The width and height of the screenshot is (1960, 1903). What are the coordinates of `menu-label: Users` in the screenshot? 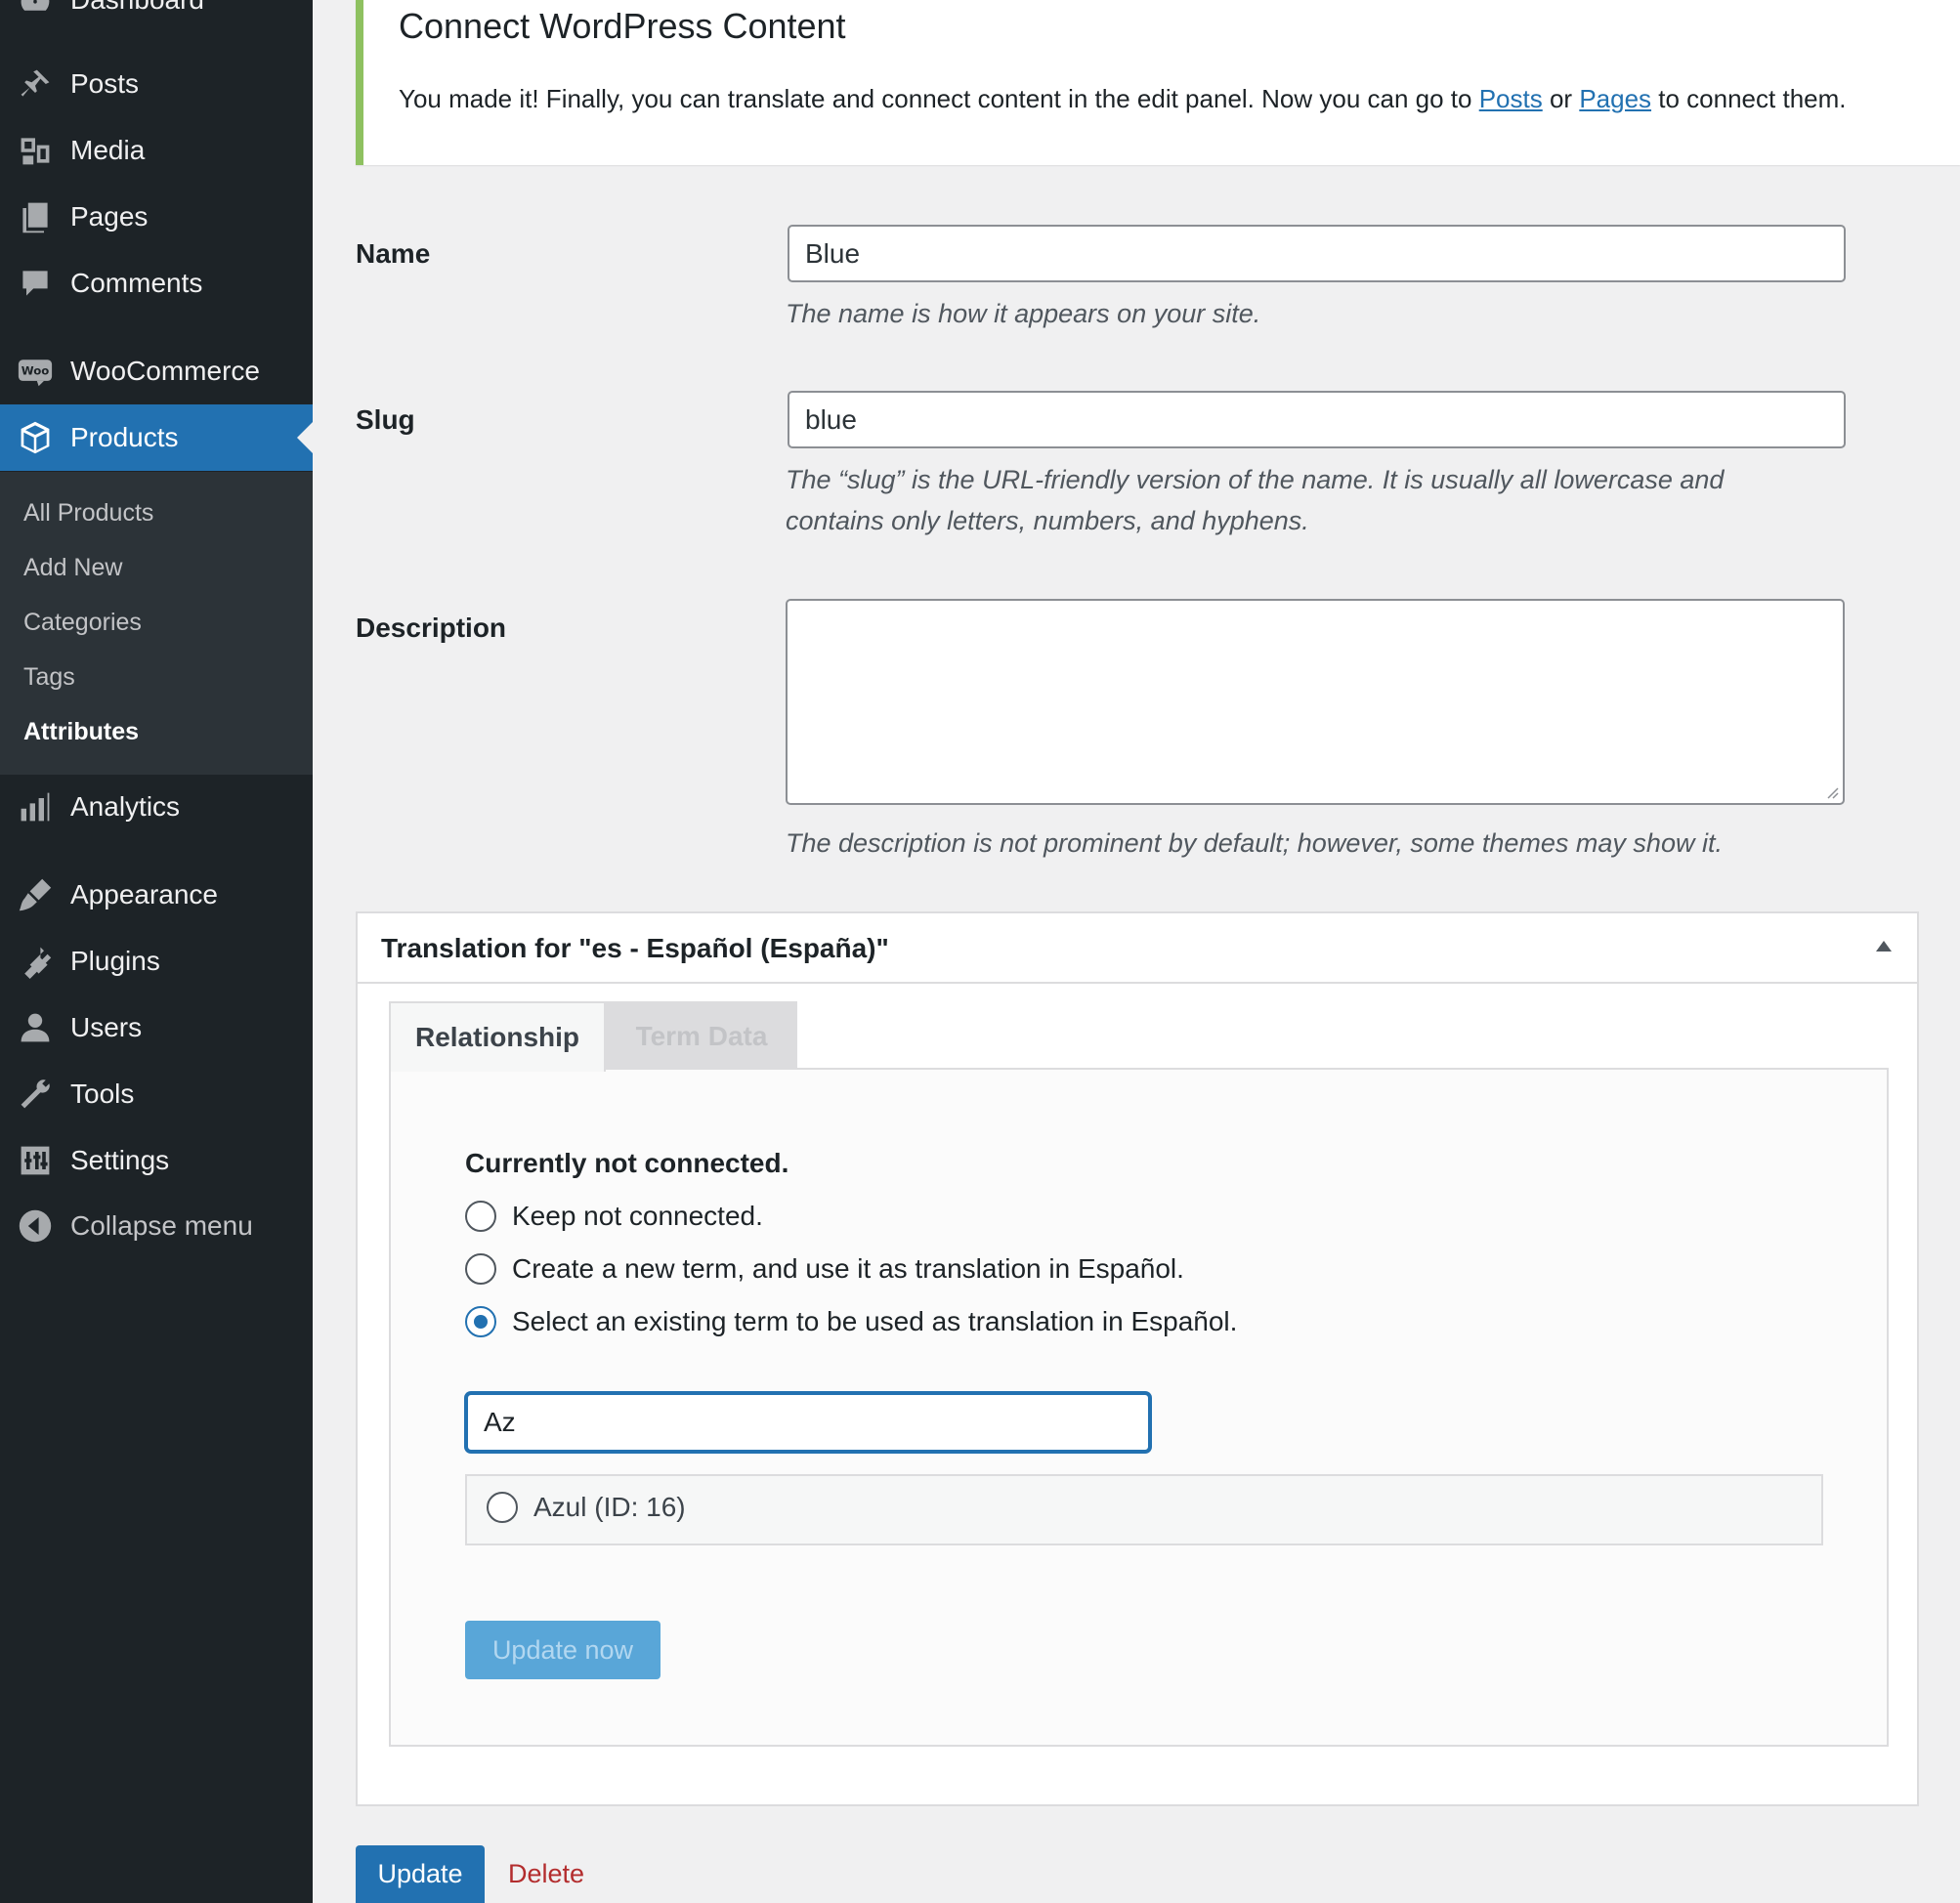 It's located at (106, 1027).